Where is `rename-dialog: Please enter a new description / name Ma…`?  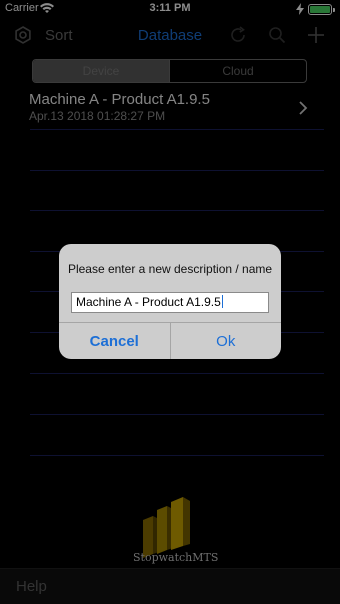
rename-dialog: Please enter a new description / name Ma… is located at coordinates (170, 301).